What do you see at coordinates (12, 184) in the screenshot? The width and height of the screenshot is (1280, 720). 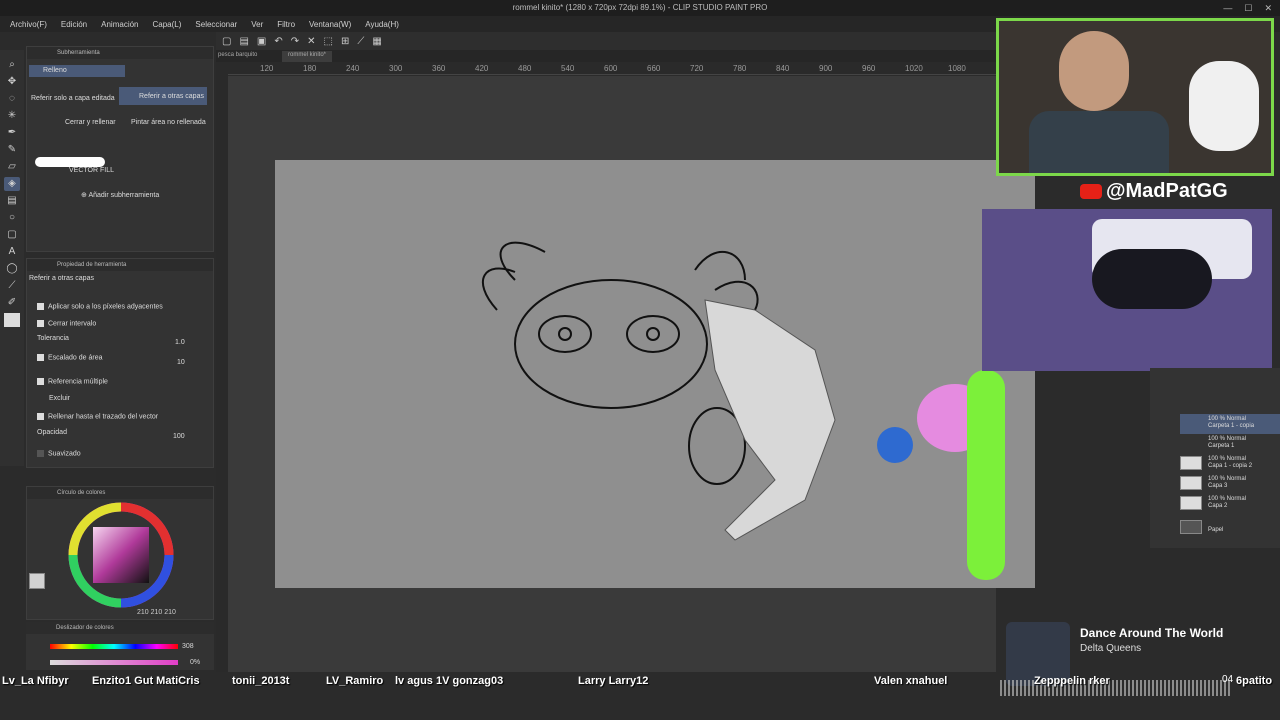 I see `fill-icon: ◈` at bounding box center [12, 184].